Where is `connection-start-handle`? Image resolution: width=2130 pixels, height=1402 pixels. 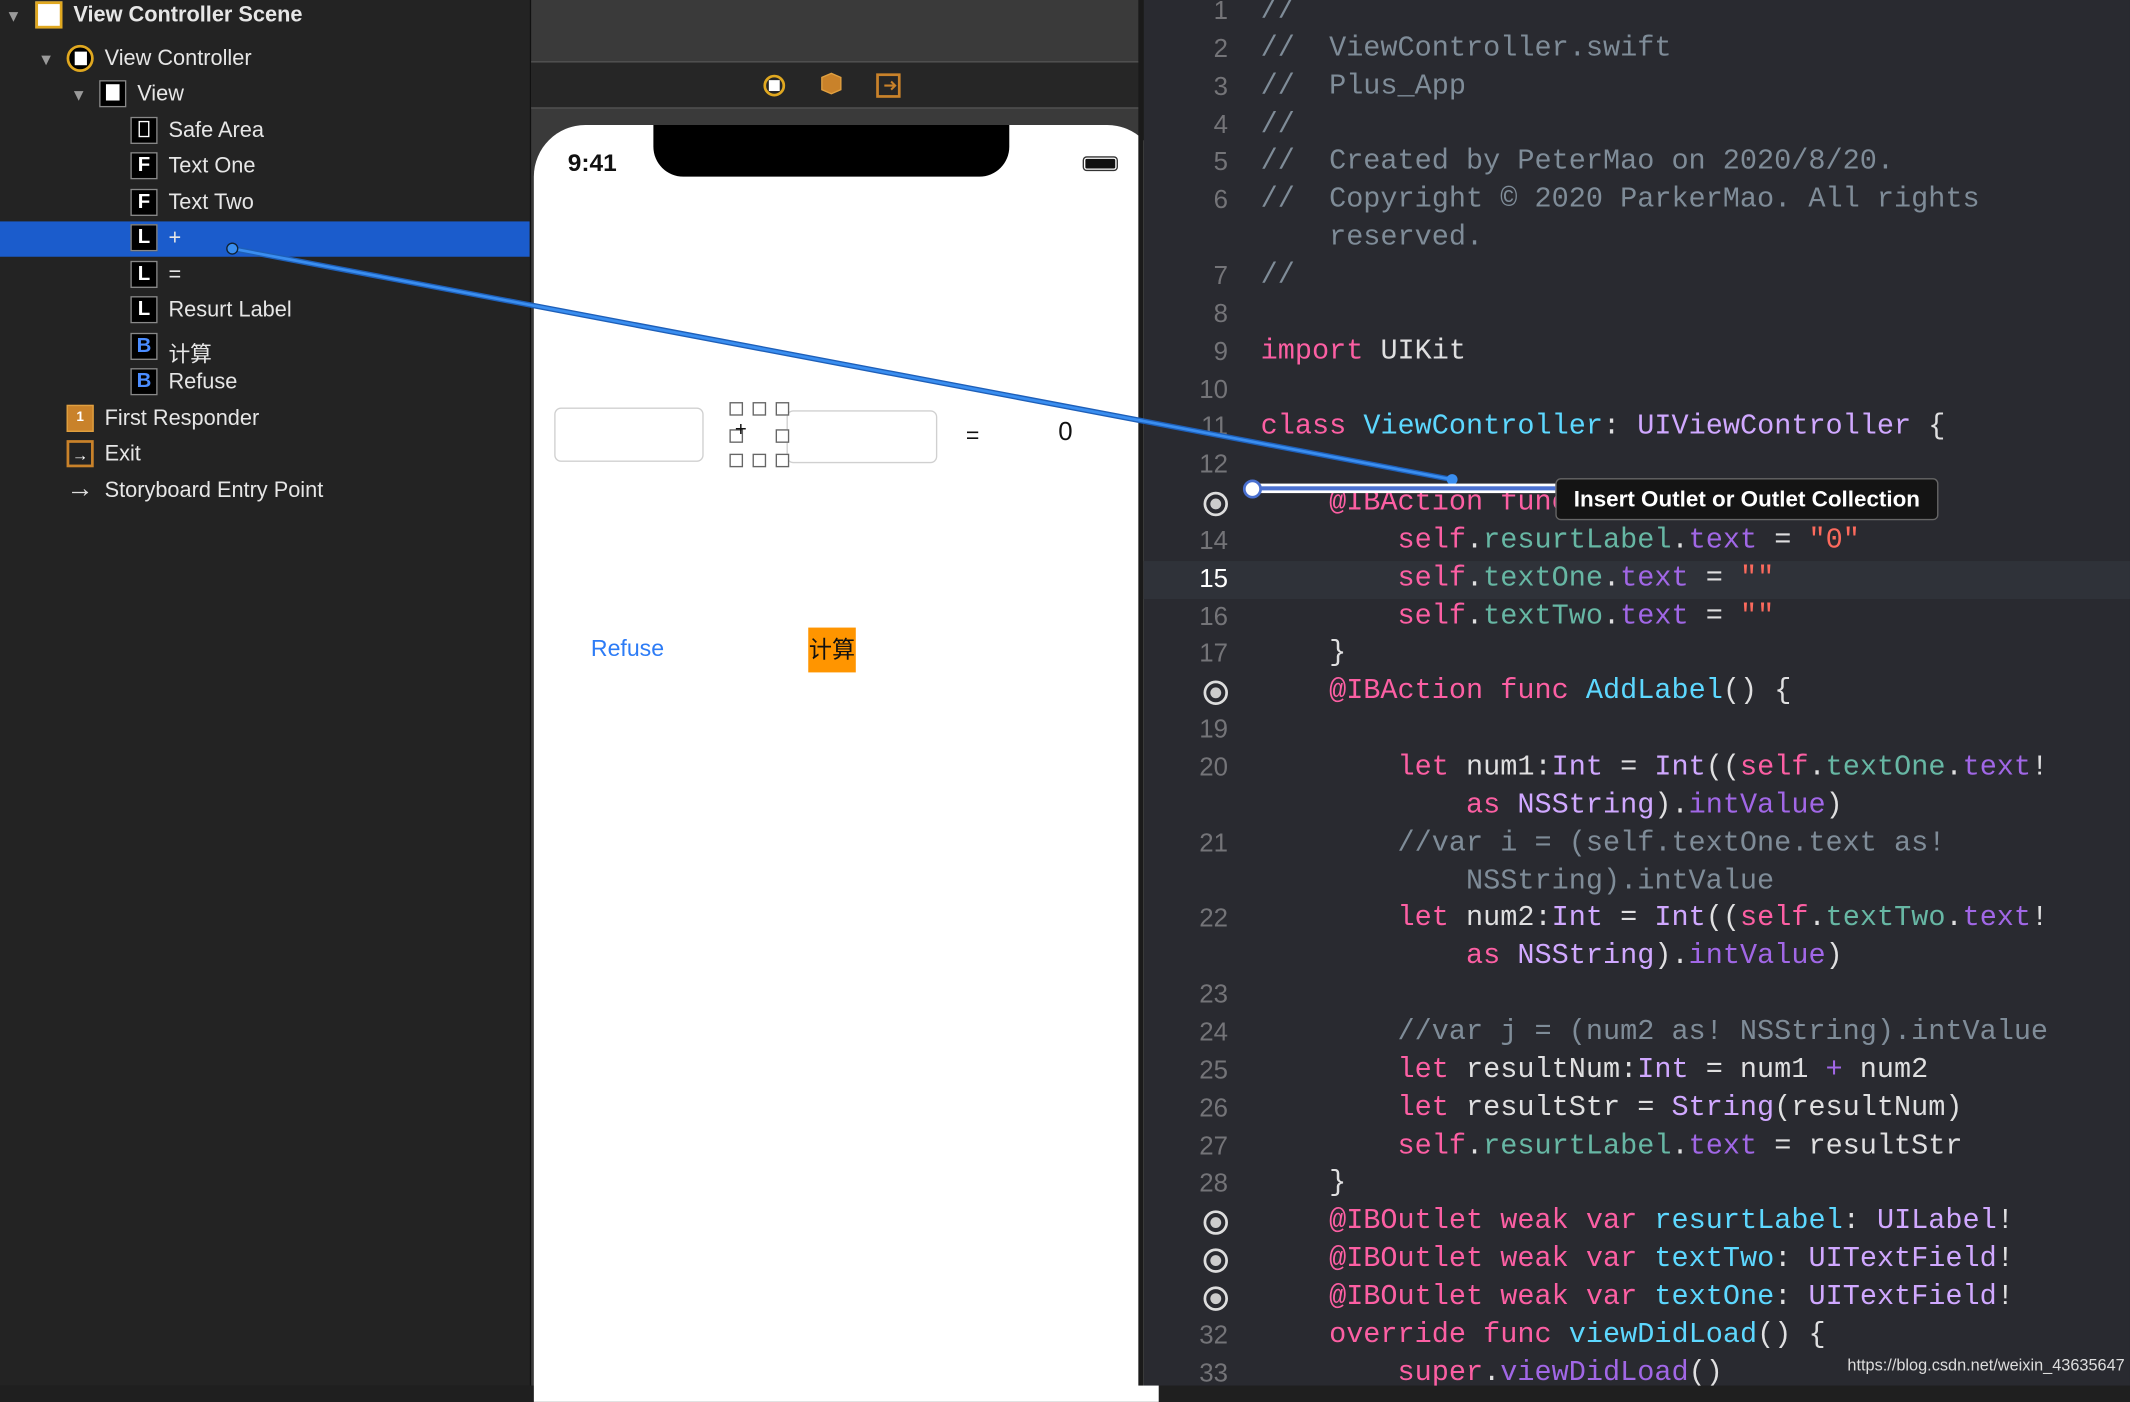
connection-start-handle is located at coordinates (232, 248).